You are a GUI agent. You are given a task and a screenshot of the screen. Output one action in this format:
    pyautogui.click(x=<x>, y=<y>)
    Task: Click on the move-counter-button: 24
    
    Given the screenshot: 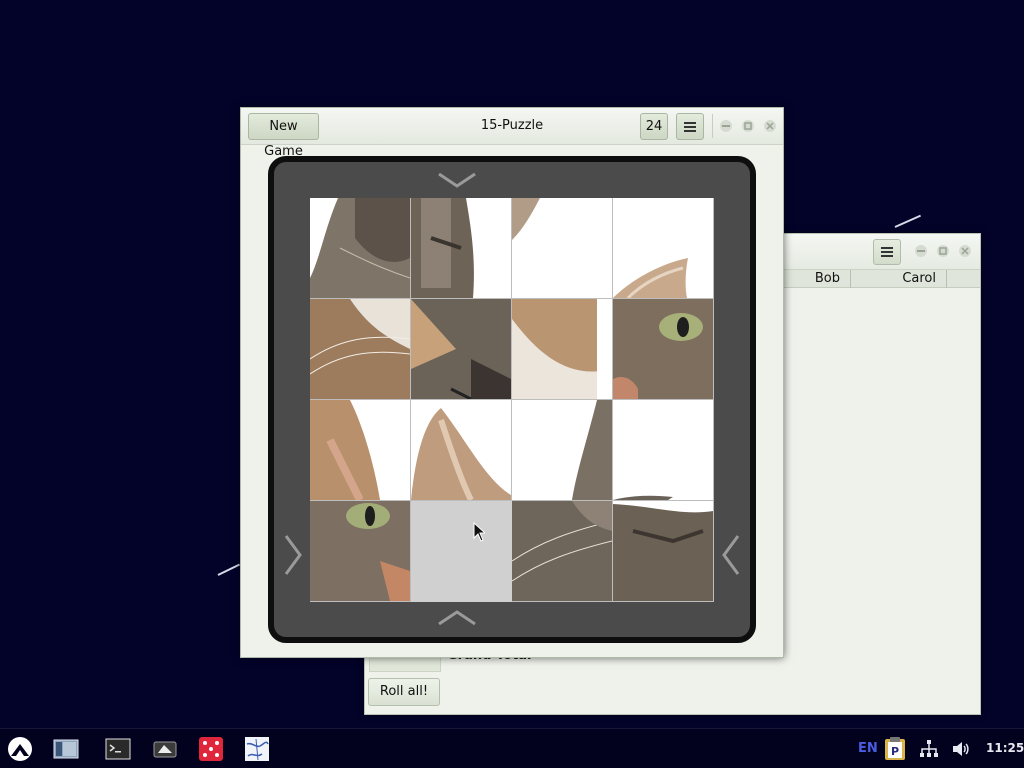 What is the action you would take?
    pyautogui.click(x=654, y=126)
    